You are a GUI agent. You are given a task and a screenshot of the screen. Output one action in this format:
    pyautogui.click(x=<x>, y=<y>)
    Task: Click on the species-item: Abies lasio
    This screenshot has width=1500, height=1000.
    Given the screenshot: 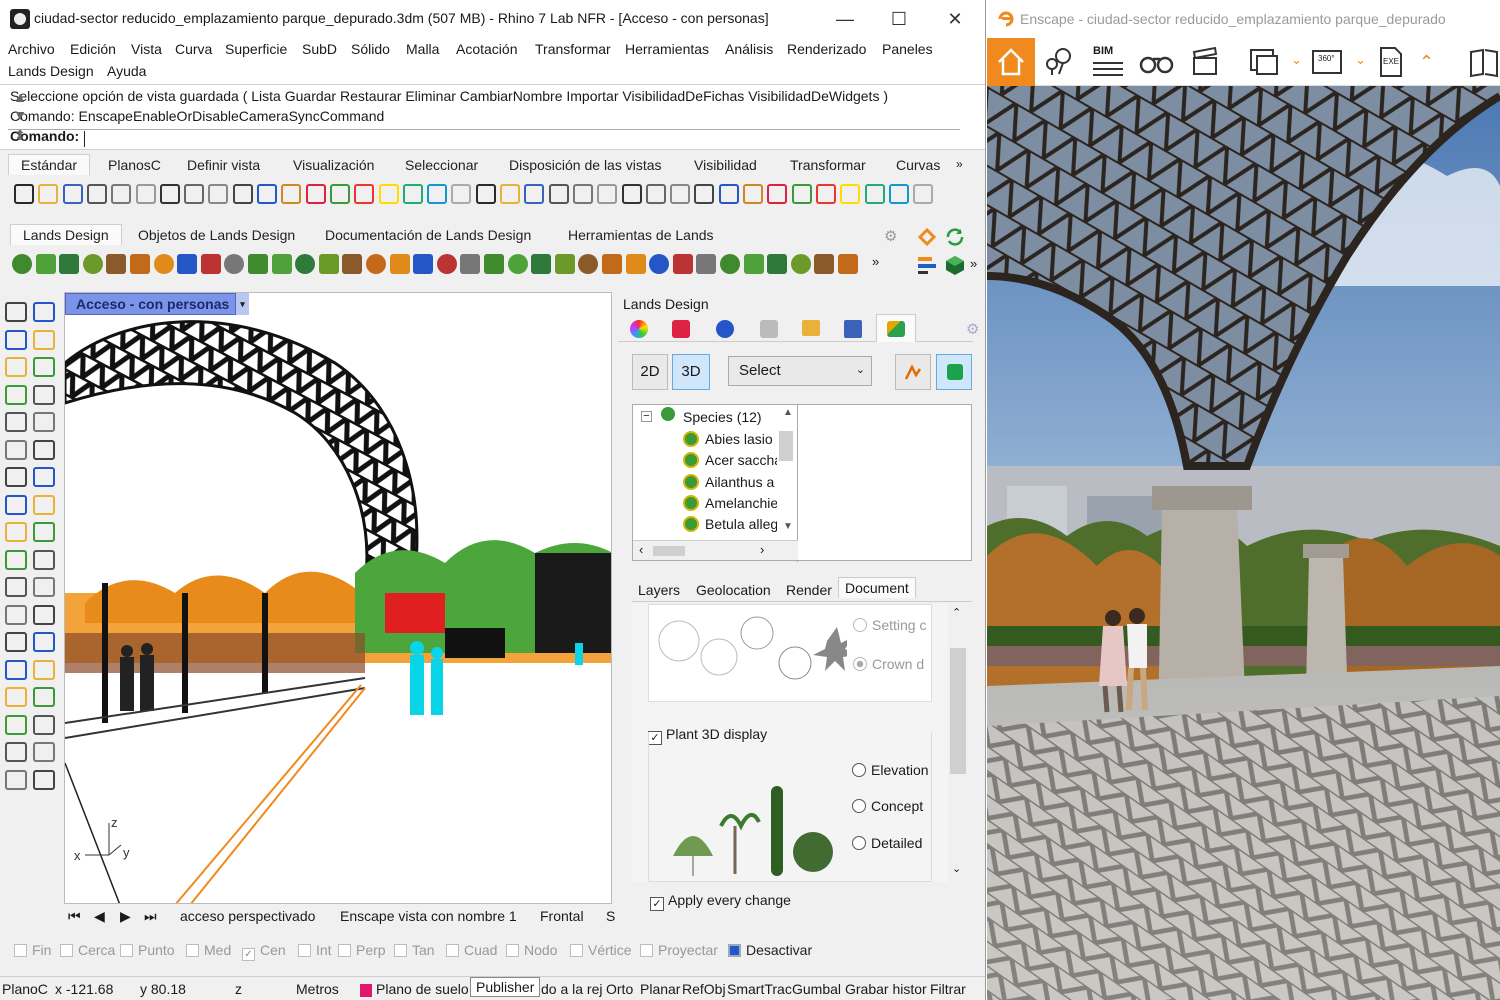 What is the action you would take?
    pyautogui.click(x=741, y=439)
    